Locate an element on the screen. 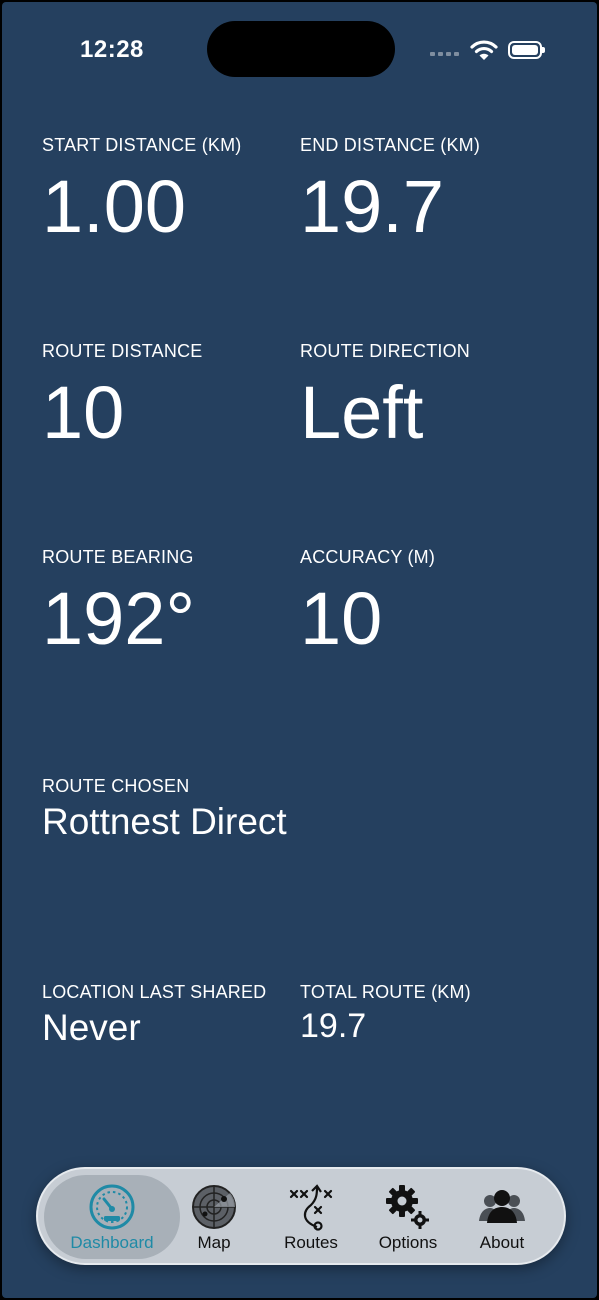  tab-routes-label: Routes is located at coordinates (311, 1242).